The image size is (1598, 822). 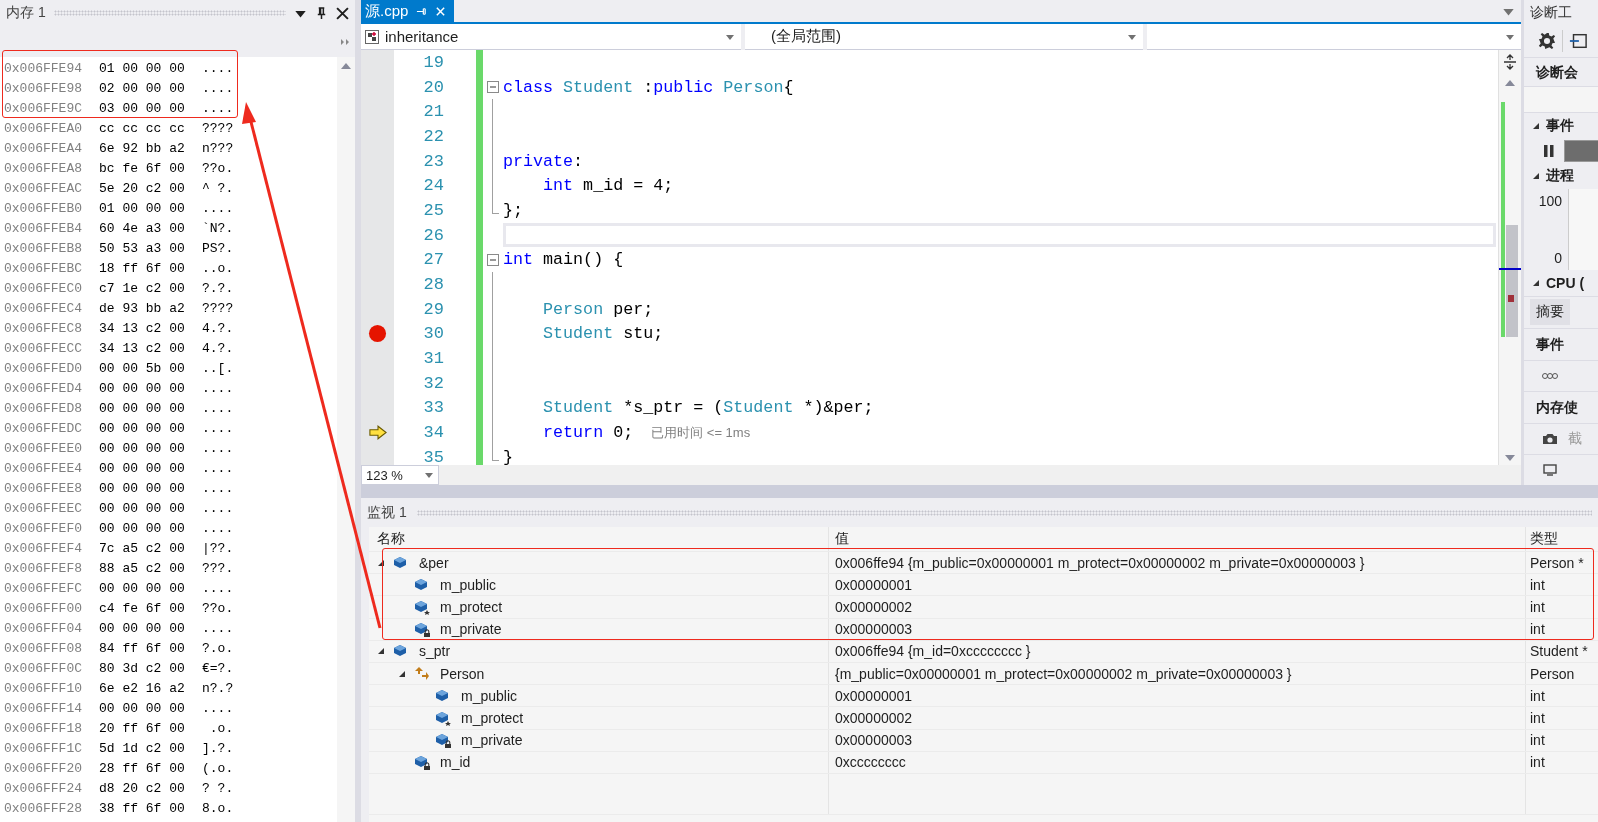 What do you see at coordinates (342, 13) in the screenshot?
I see `close-icon` at bounding box center [342, 13].